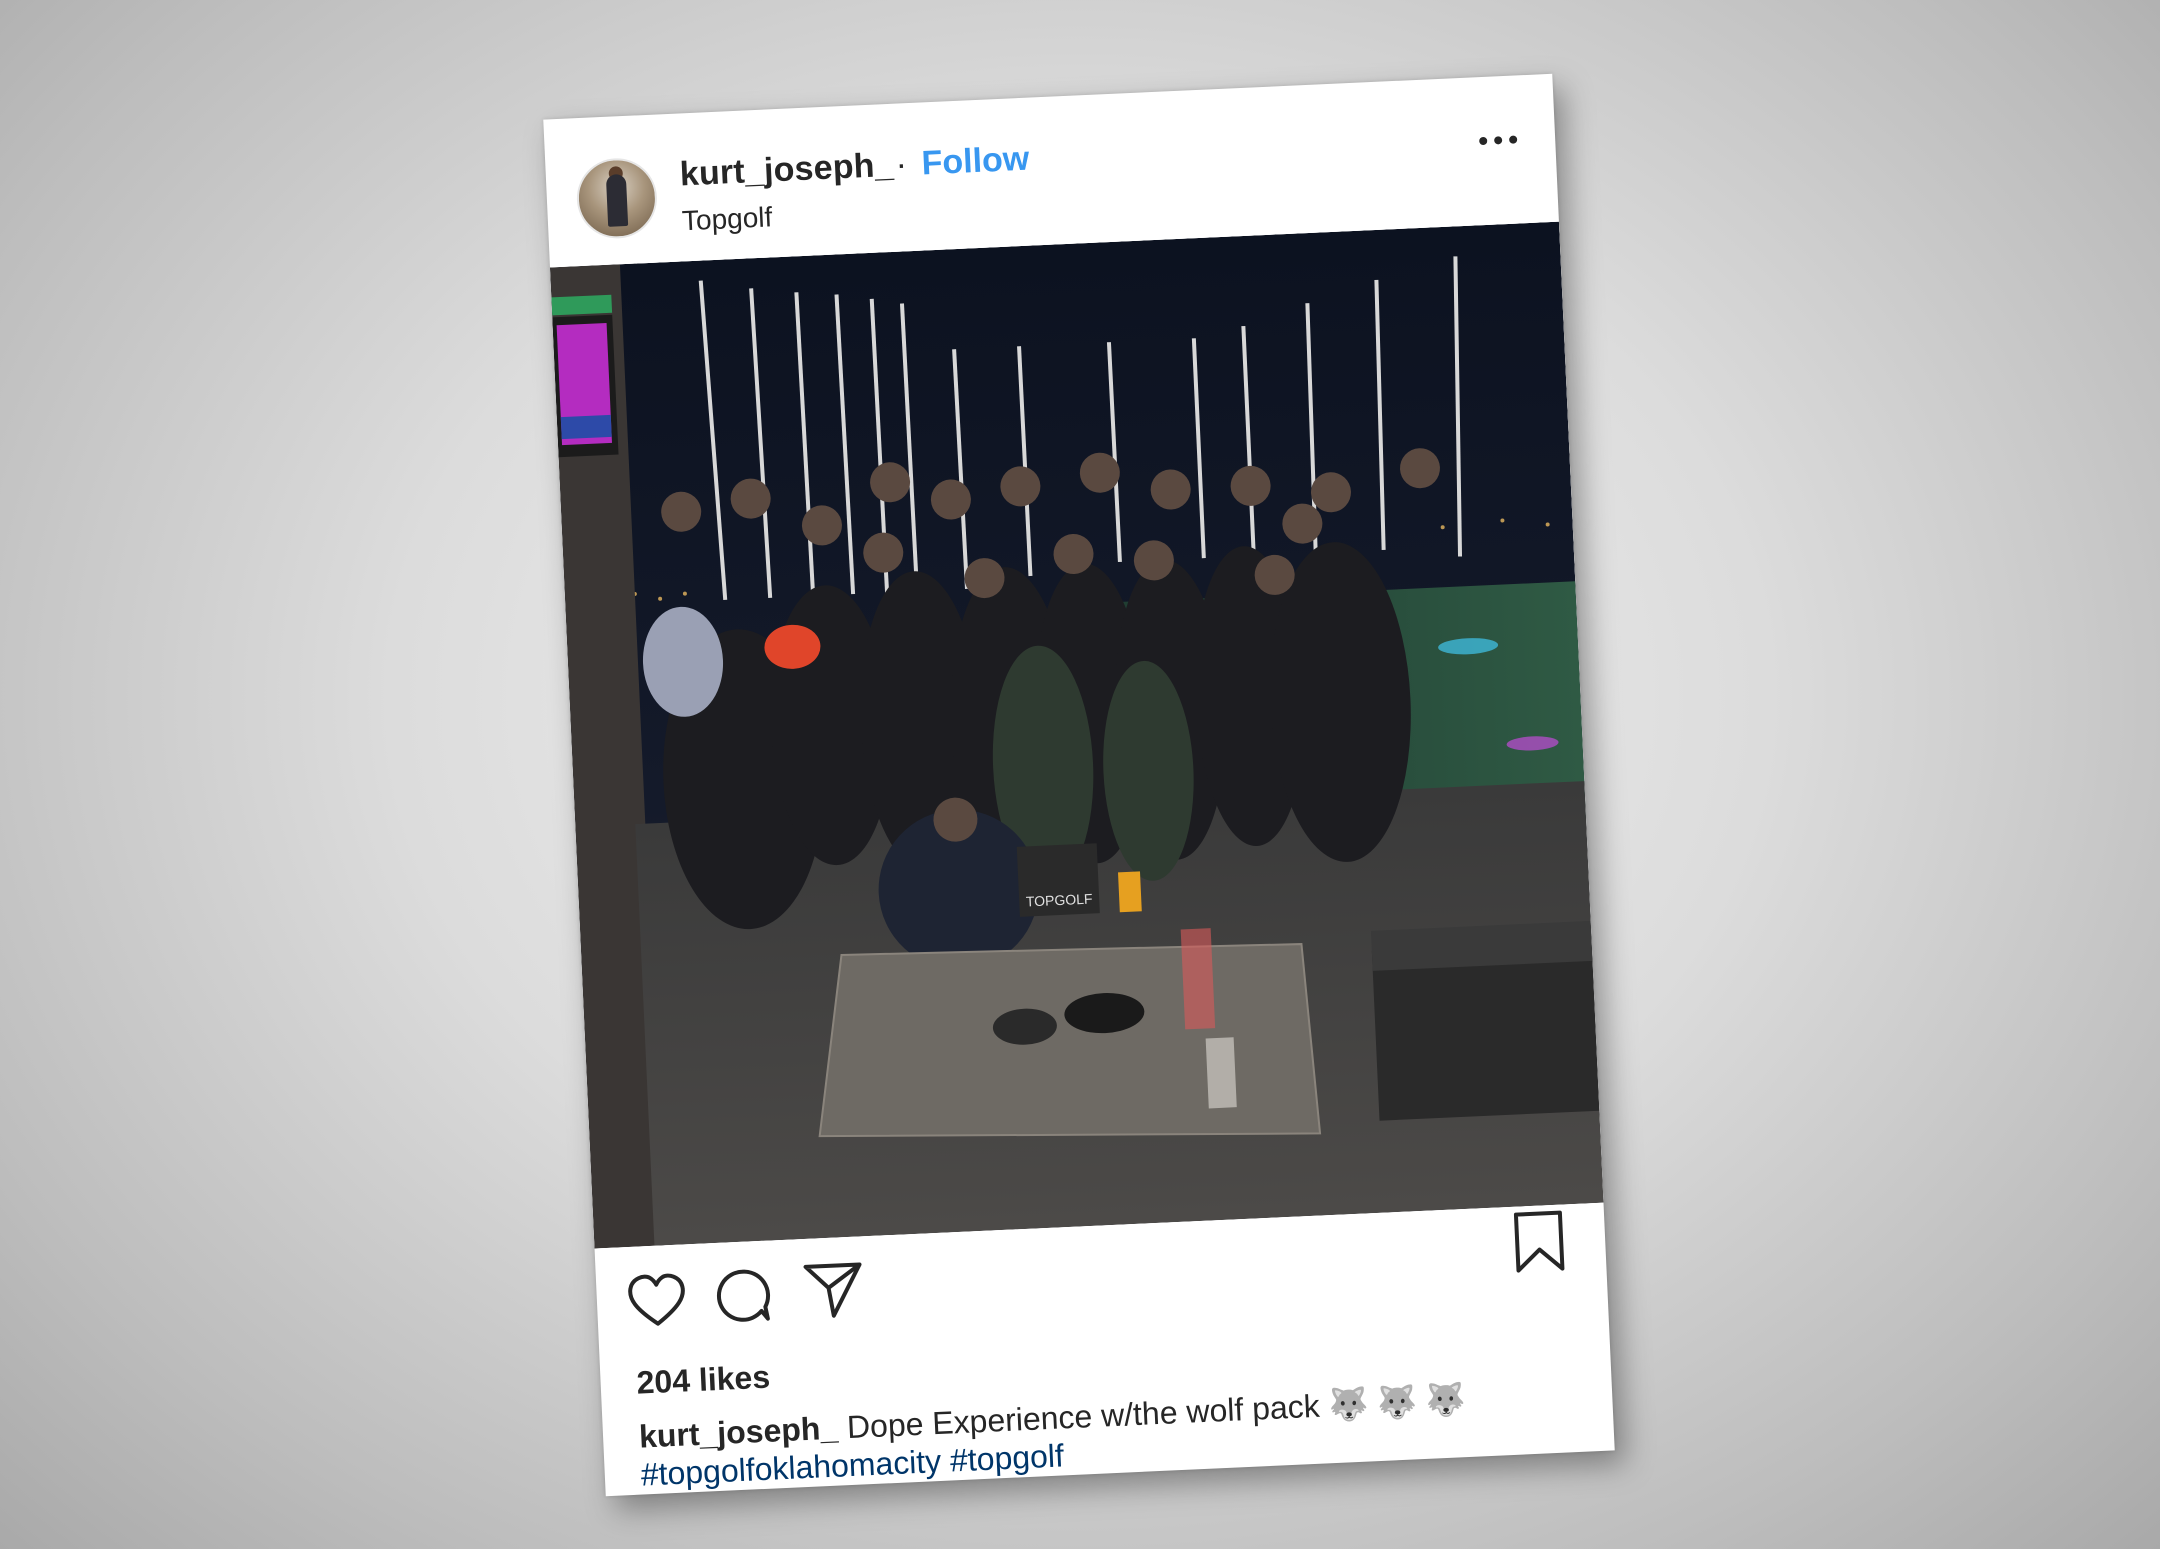 The image size is (2160, 1549). Describe the element at coordinates (1499, 142) in the screenshot. I see `more-options-icon` at that location.